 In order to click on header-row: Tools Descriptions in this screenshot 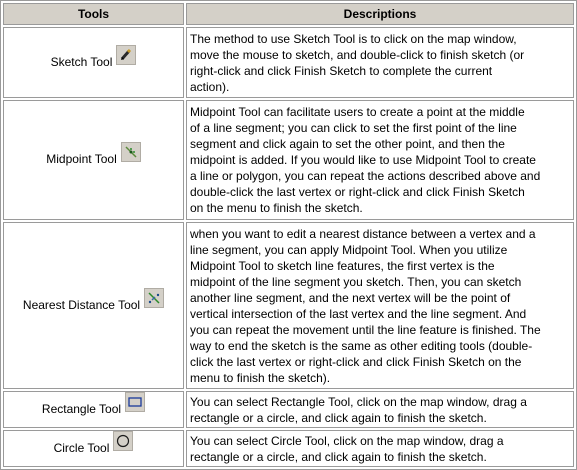, I will do `click(288, 14)`.